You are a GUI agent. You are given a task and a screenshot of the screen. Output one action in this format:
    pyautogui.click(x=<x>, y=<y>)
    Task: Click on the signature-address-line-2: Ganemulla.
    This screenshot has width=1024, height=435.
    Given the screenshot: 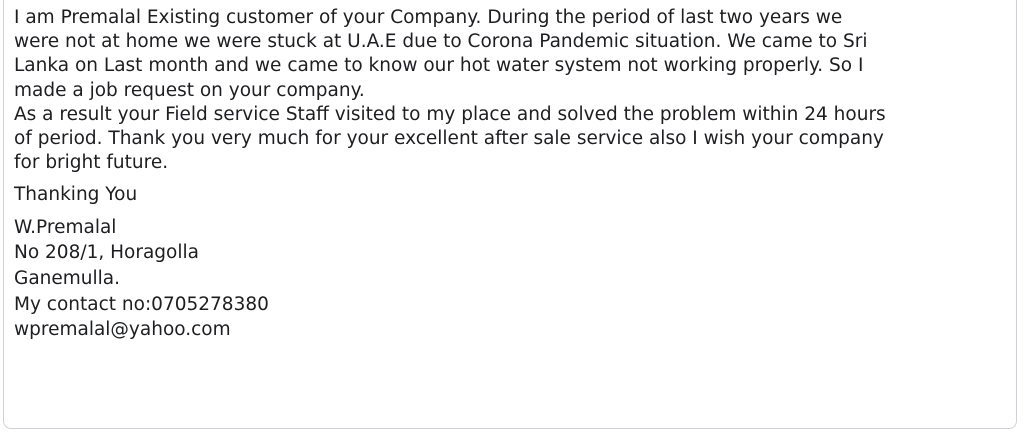 What is the action you would take?
    pyautogui.click(x=67, y=279)
    